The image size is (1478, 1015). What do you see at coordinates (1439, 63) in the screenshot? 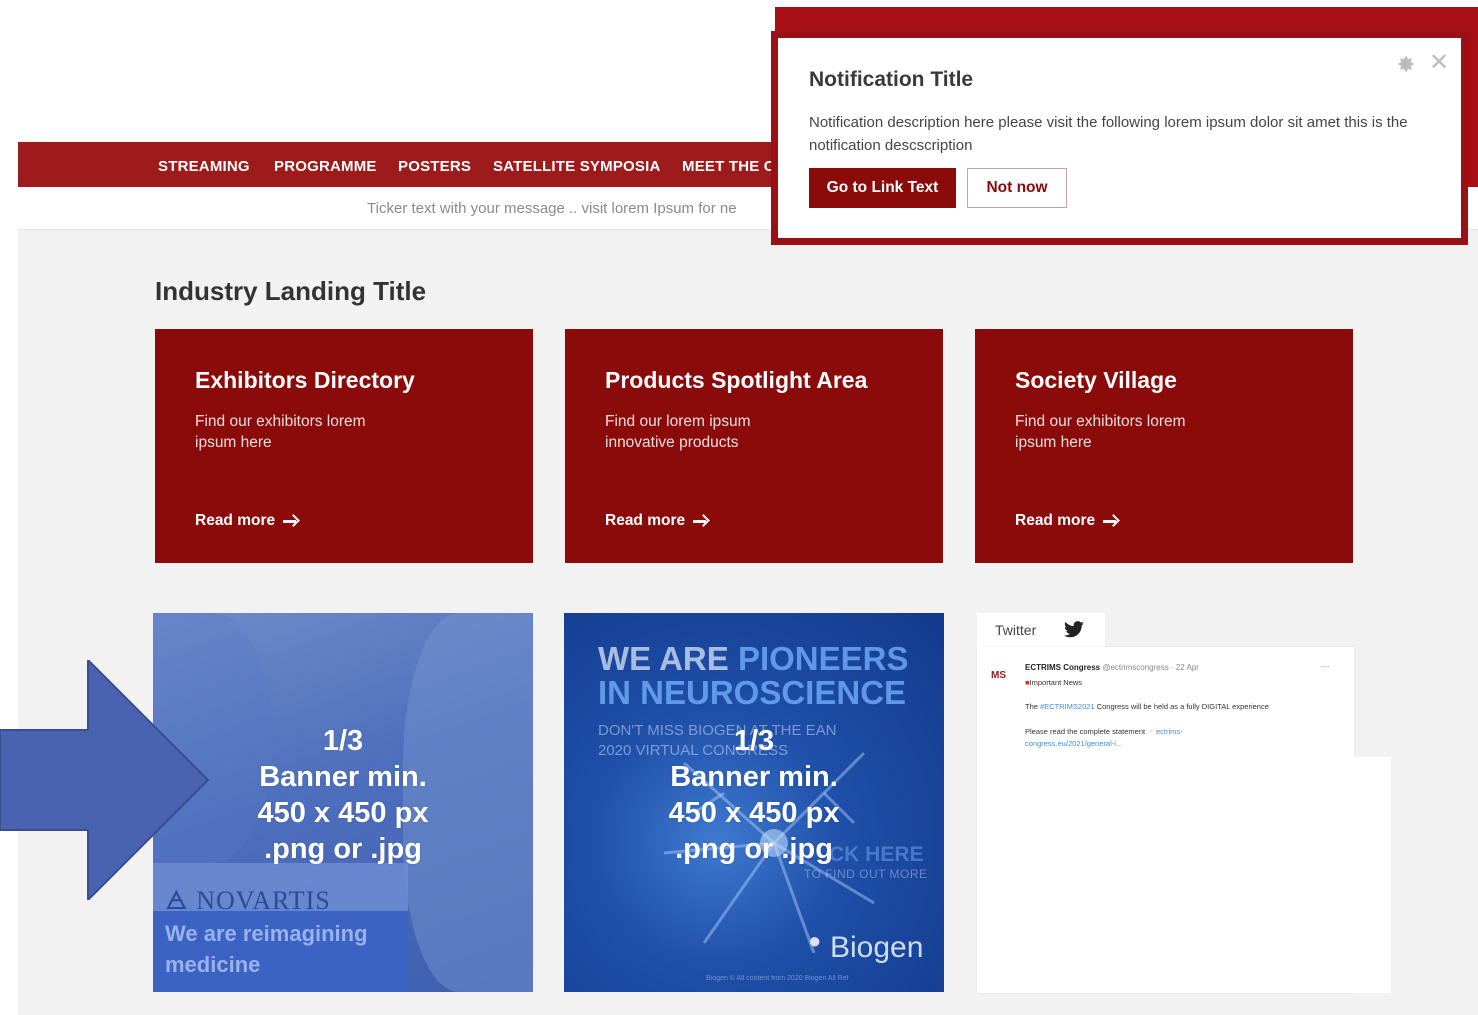
I see `close-icon: ✕` at bounding box center [1439, 63].